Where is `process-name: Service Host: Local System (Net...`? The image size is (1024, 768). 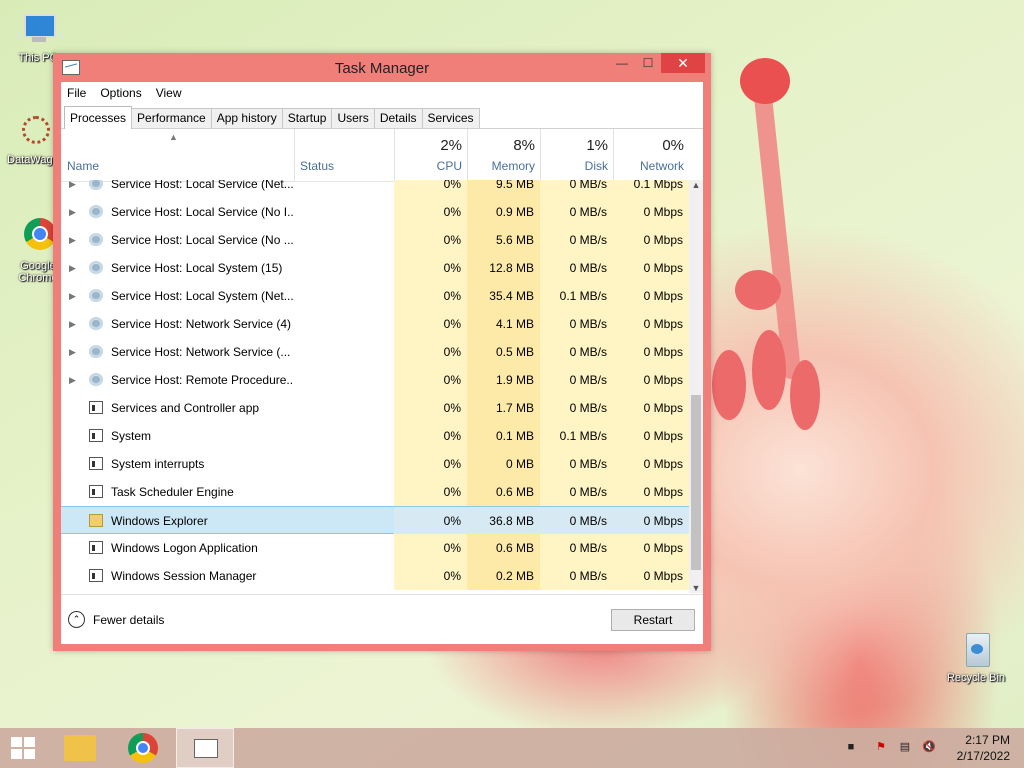 process-name: Service Host: Local System (Net... is located at coordinates (202, 296).